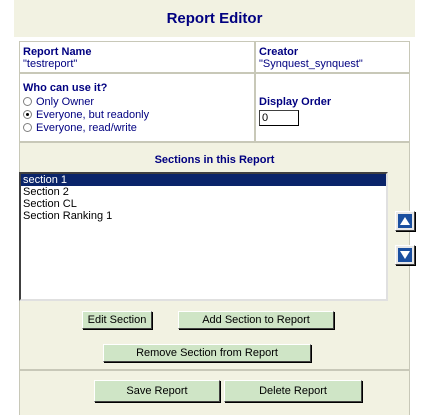 The width and height of the screenshot is (430, 415). I want to click on arrow-down-icon, so click(405, 255).